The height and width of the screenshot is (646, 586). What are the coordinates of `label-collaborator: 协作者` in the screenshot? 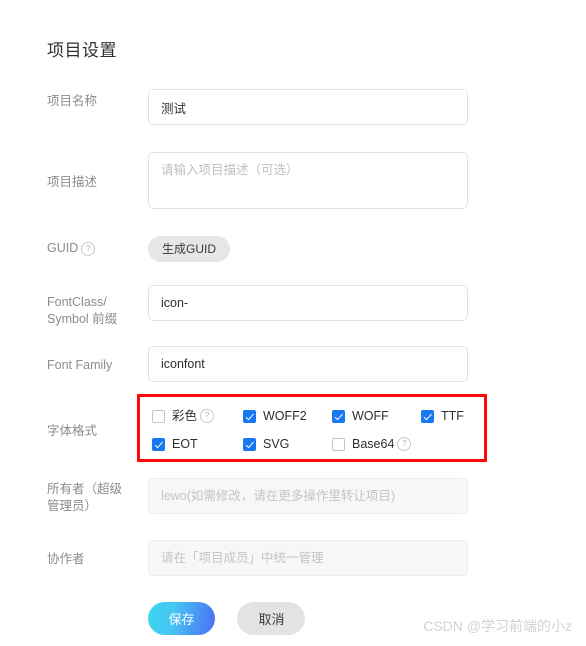 It's located at (66, 559).